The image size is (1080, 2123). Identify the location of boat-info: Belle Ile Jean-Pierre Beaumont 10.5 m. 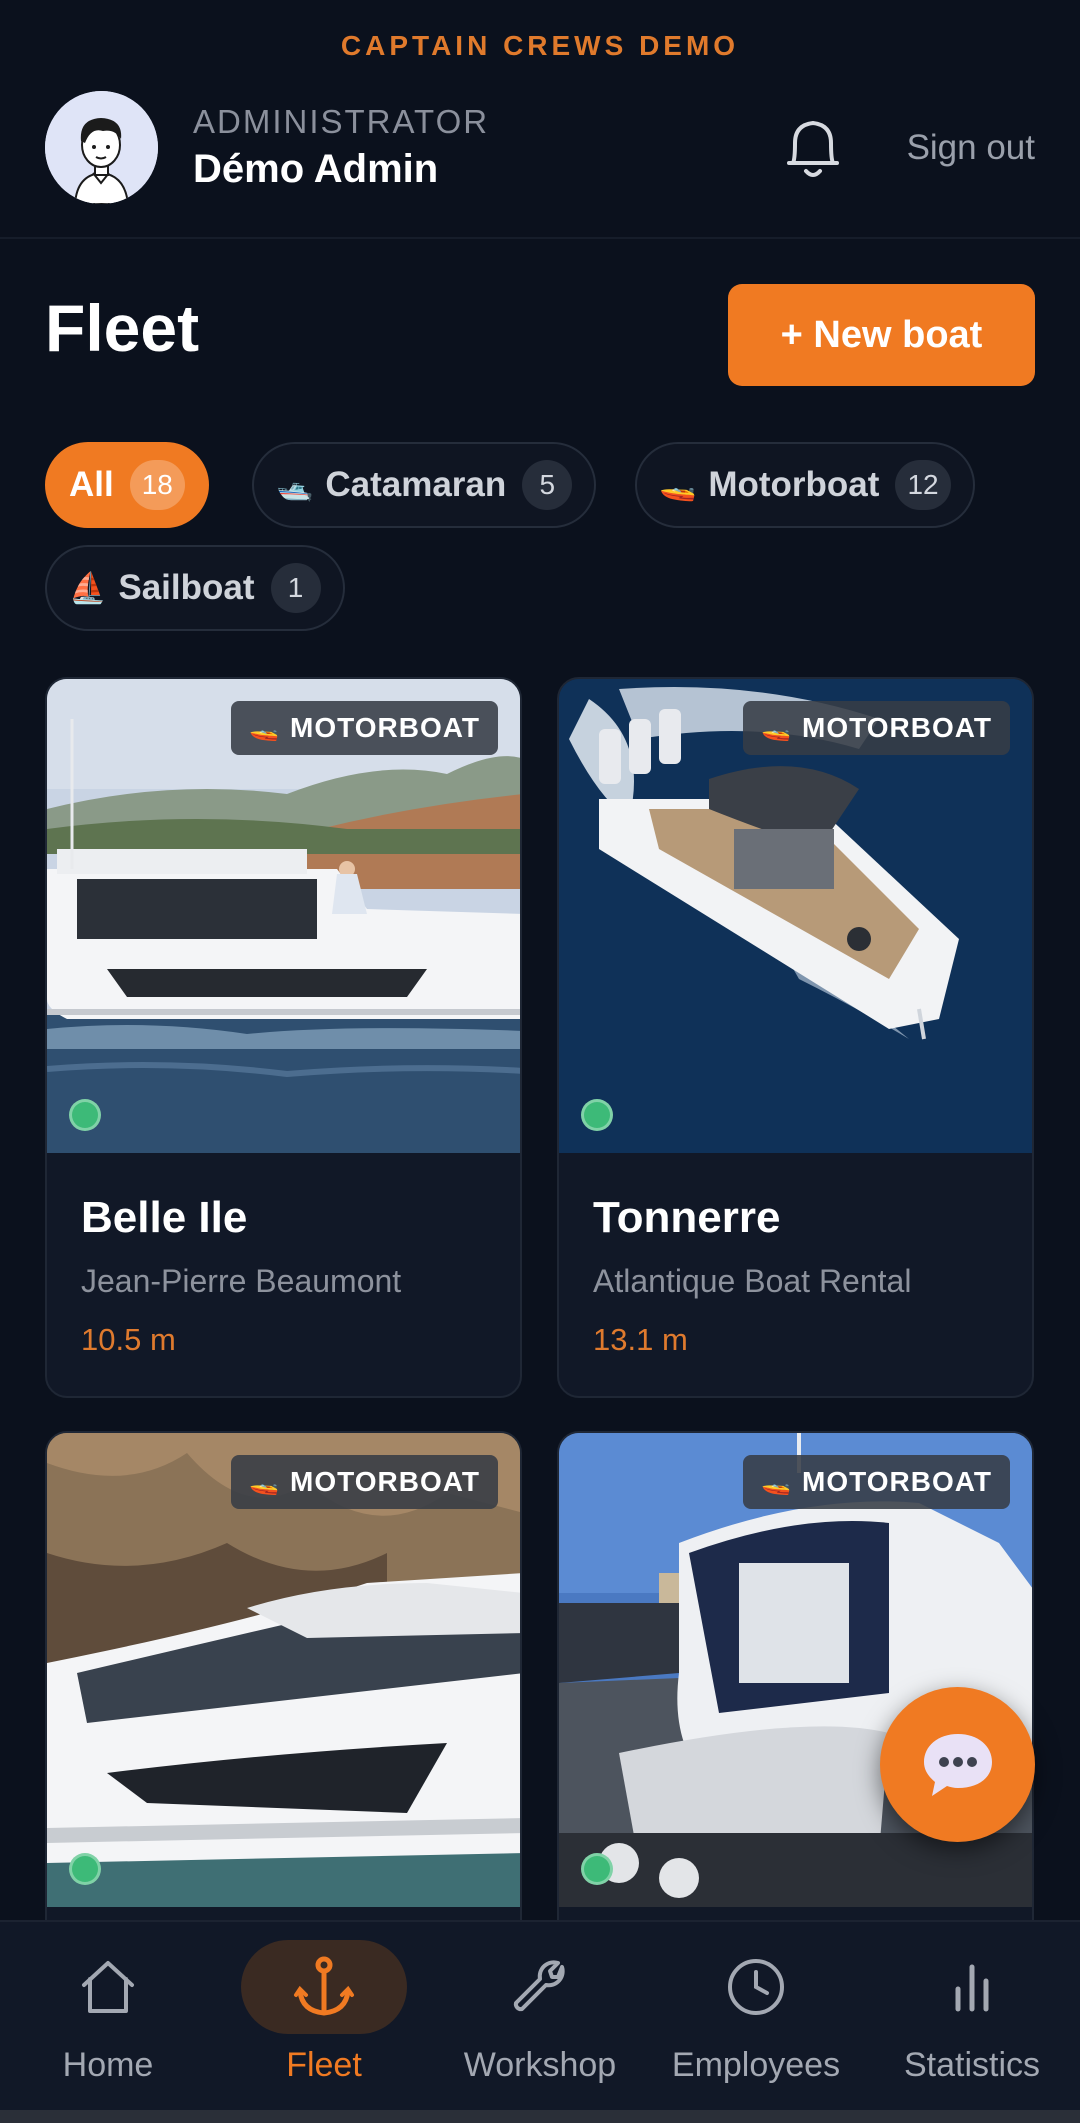
(283, 1274).